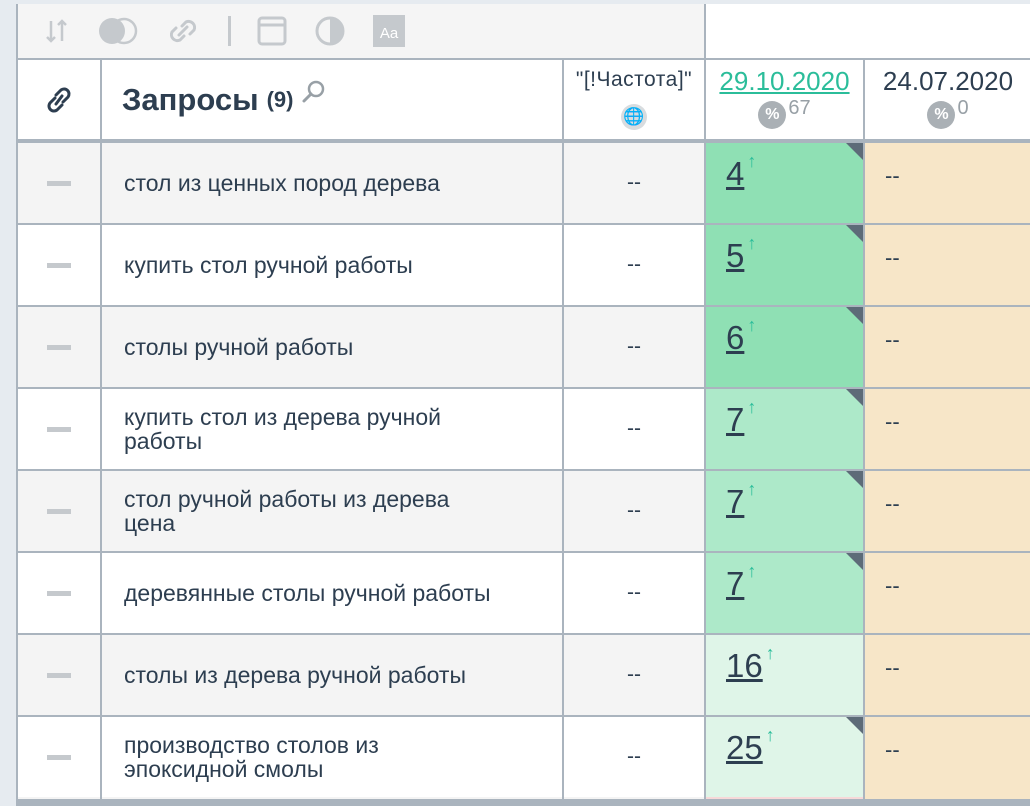  I want to click on font-icon: Aa, so click(389, 31).